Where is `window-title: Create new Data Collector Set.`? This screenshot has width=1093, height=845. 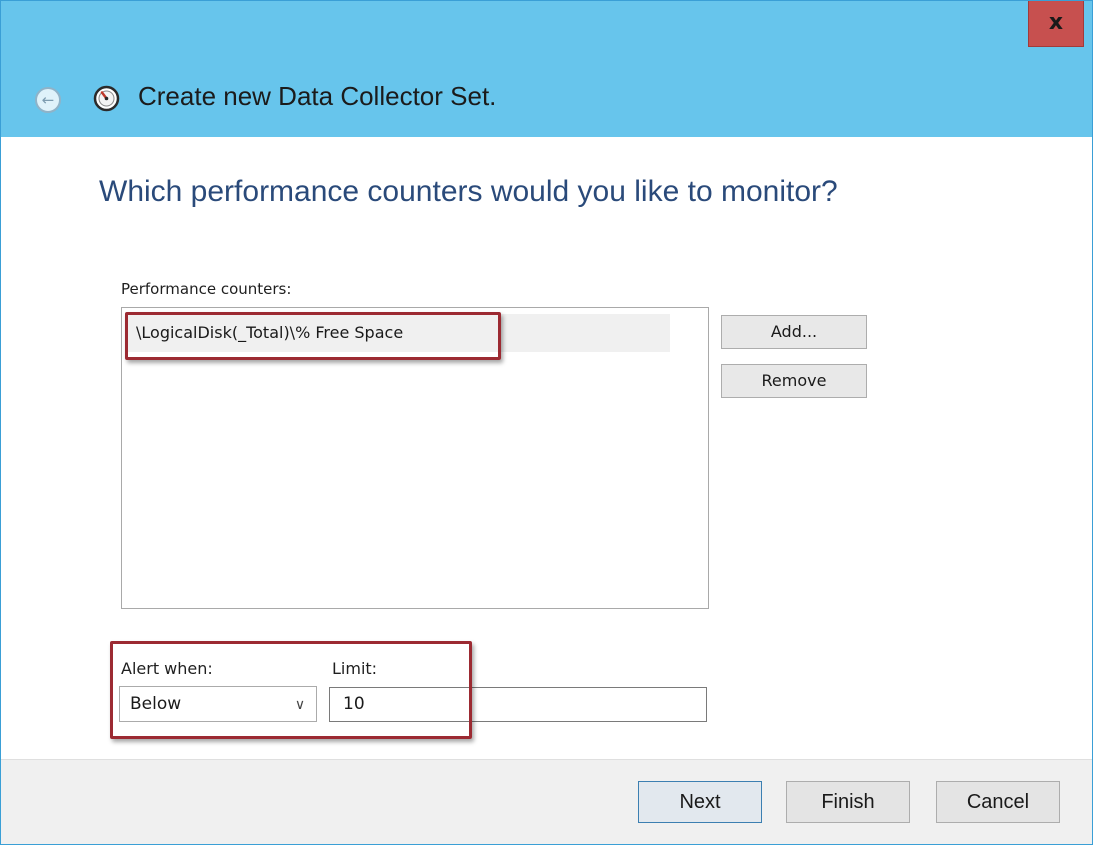 window-title: Create new Data Collector Set. is located at coordinates (317, 96).